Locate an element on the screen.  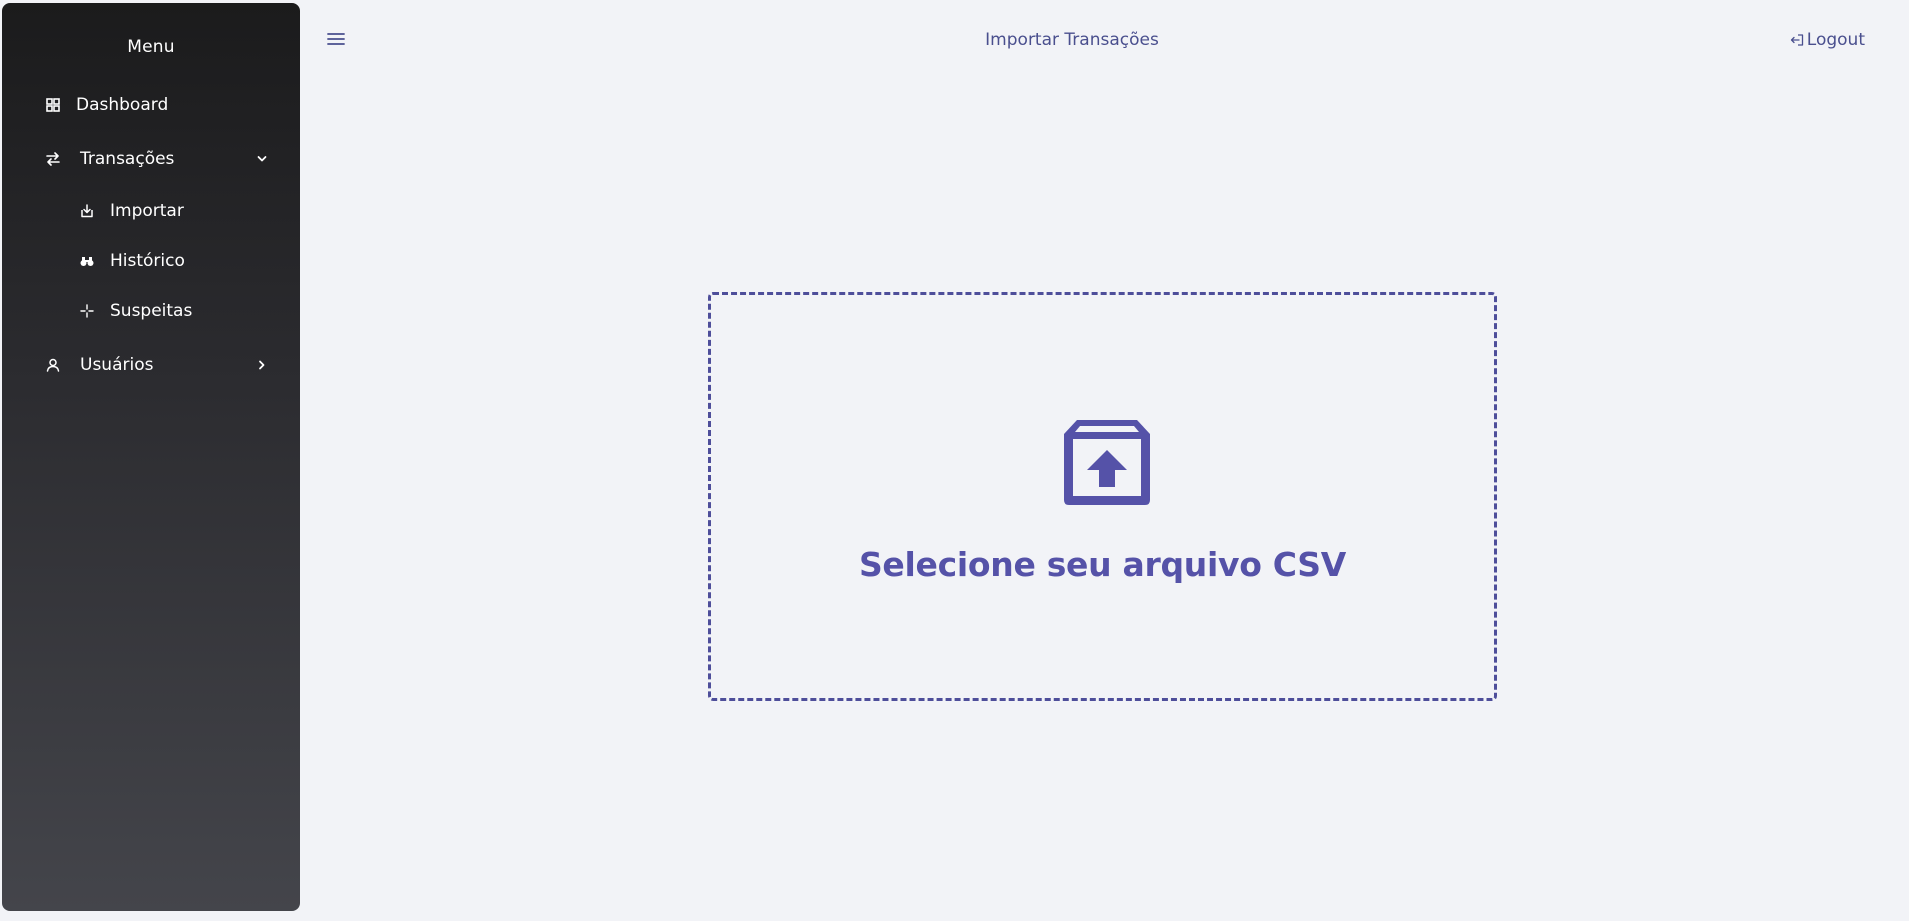
sidebar-subitem-historico: Histórico is located at coordinates (151, 261).